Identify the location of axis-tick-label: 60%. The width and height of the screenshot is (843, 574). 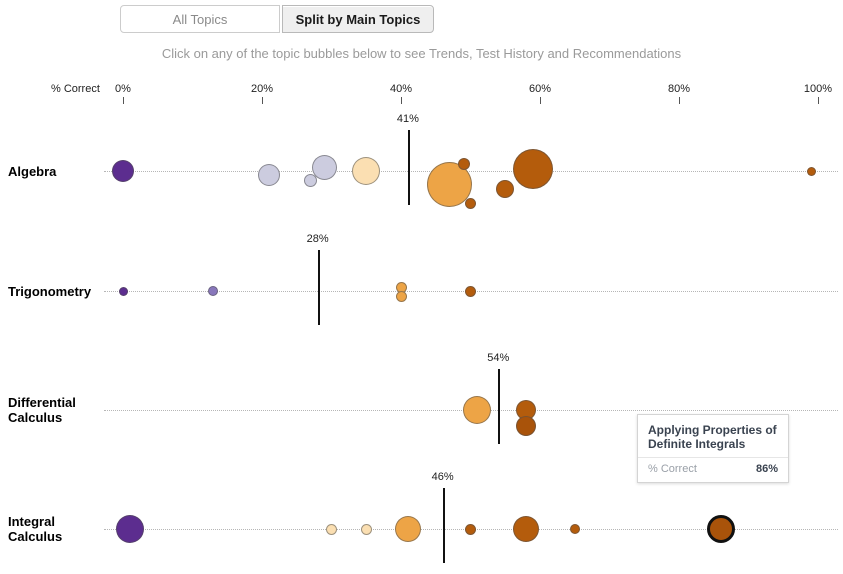
(540, 89).